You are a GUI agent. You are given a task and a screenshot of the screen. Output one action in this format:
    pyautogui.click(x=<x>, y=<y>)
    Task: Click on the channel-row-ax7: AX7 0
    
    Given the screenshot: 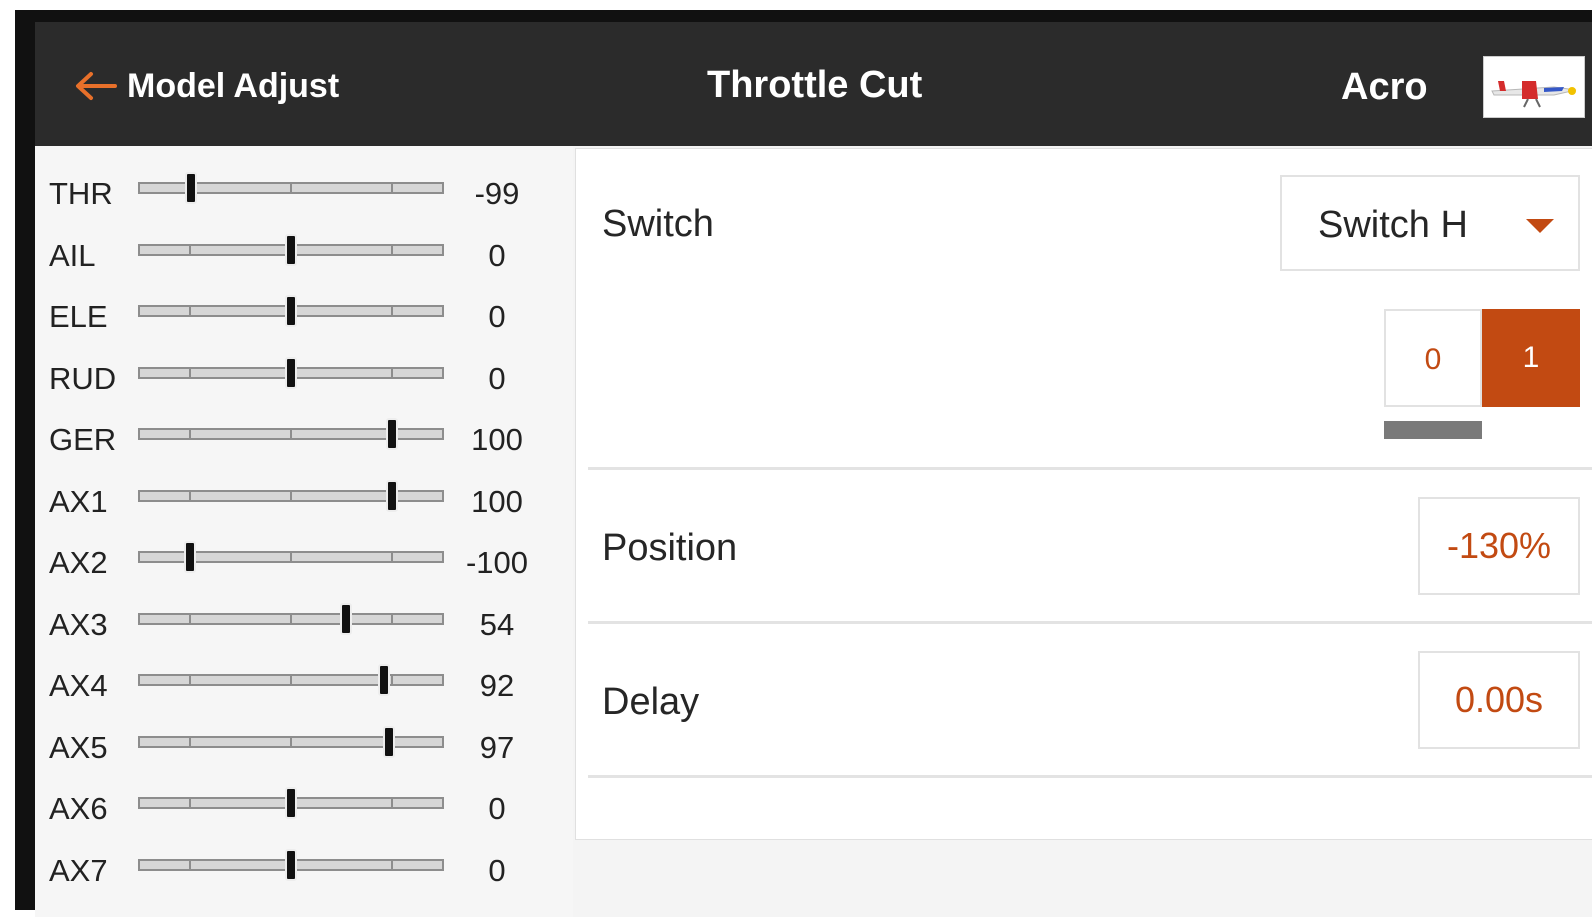 What is the action you would take?
    pyautogui.click(x=304, y=869)
    